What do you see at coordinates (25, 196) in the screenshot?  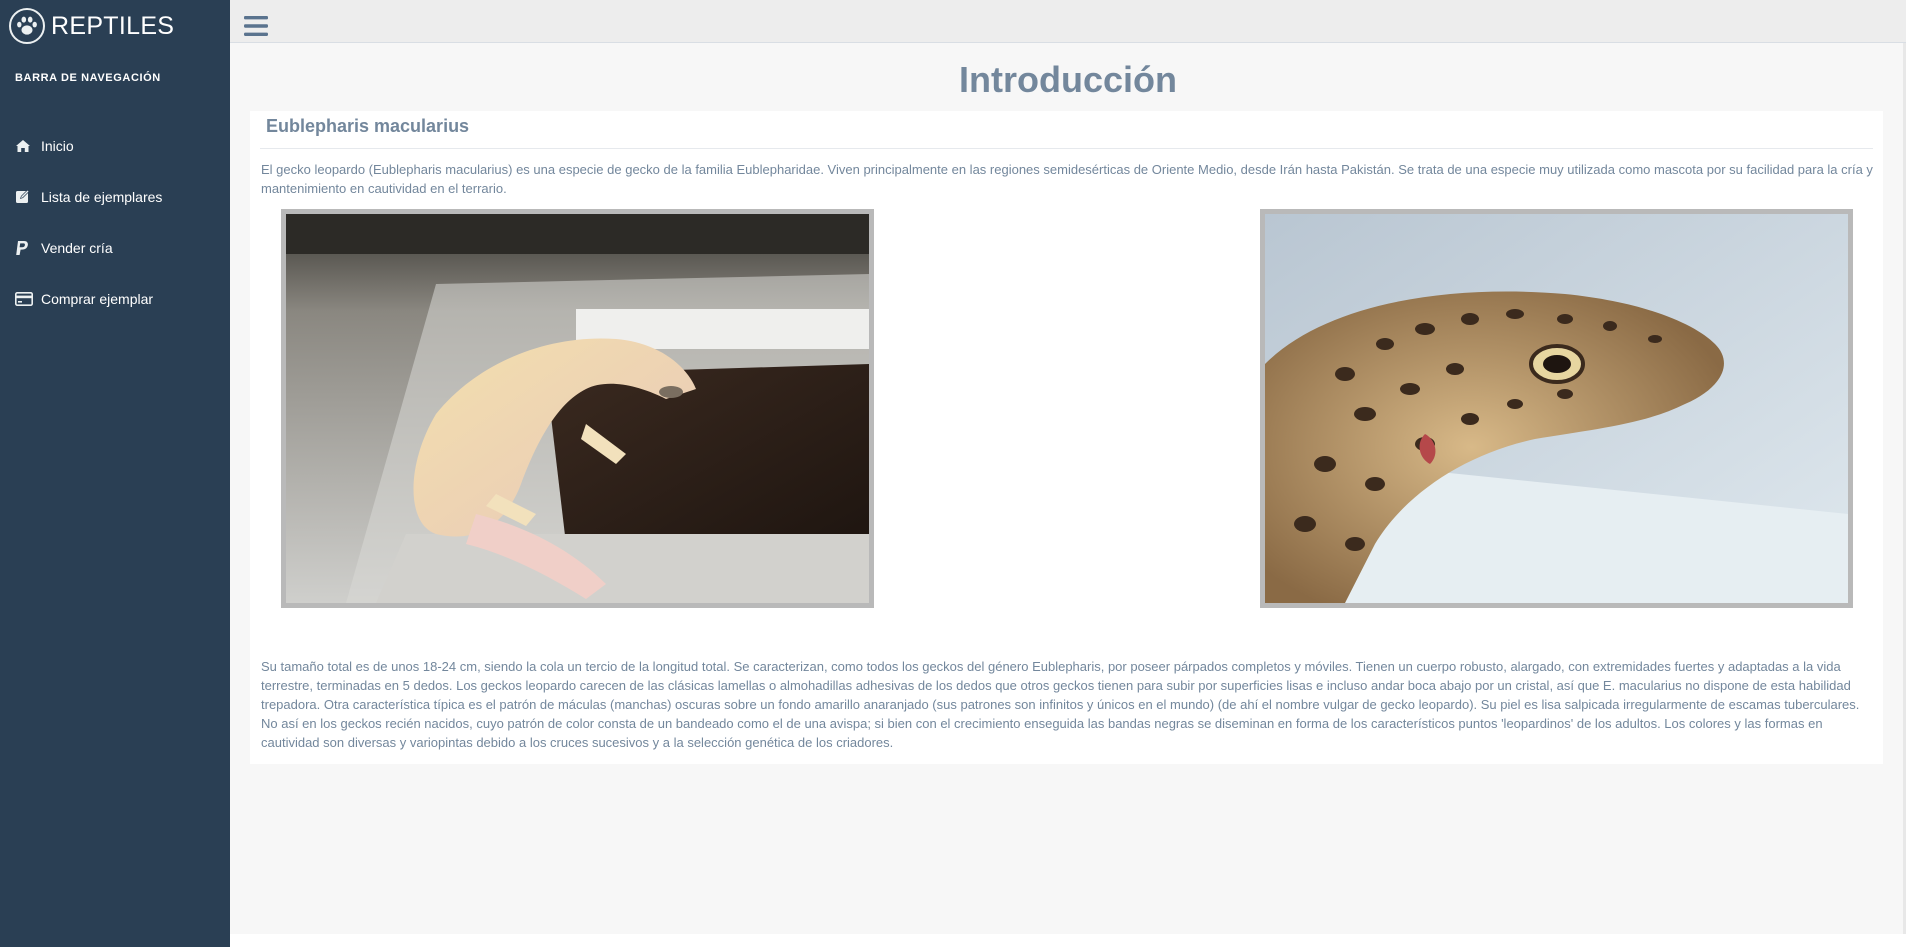 I see `edit-icon` at bounding box center [25, 196].